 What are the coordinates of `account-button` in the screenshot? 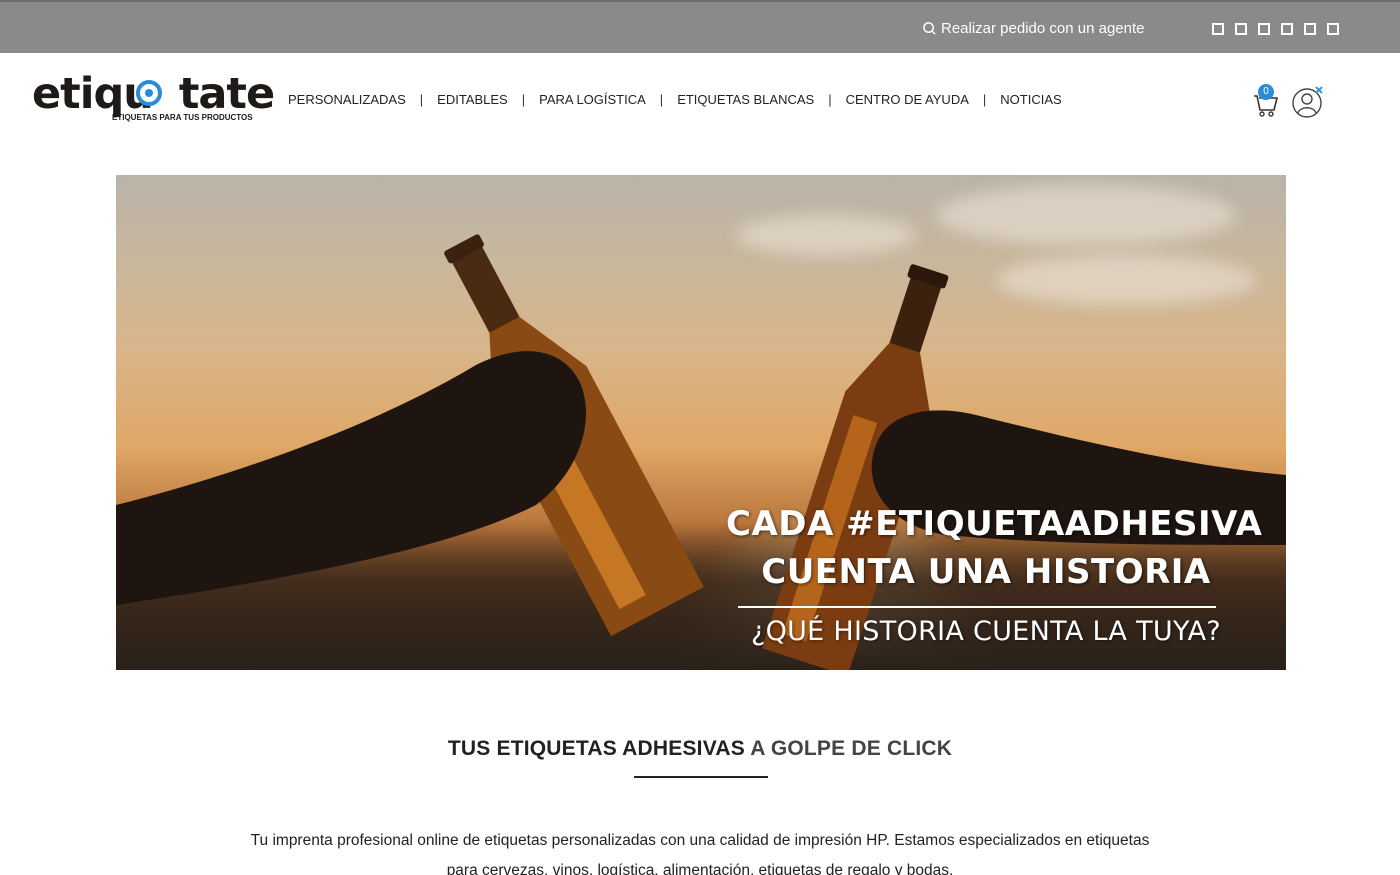 It's located at (1308, 102).